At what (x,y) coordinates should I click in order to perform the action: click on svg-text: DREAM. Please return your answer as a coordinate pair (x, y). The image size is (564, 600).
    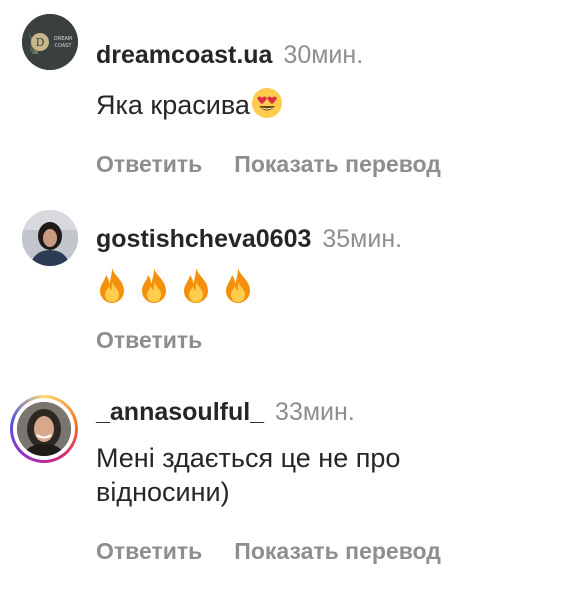
    Looking at the image, I should click on (63, 39).